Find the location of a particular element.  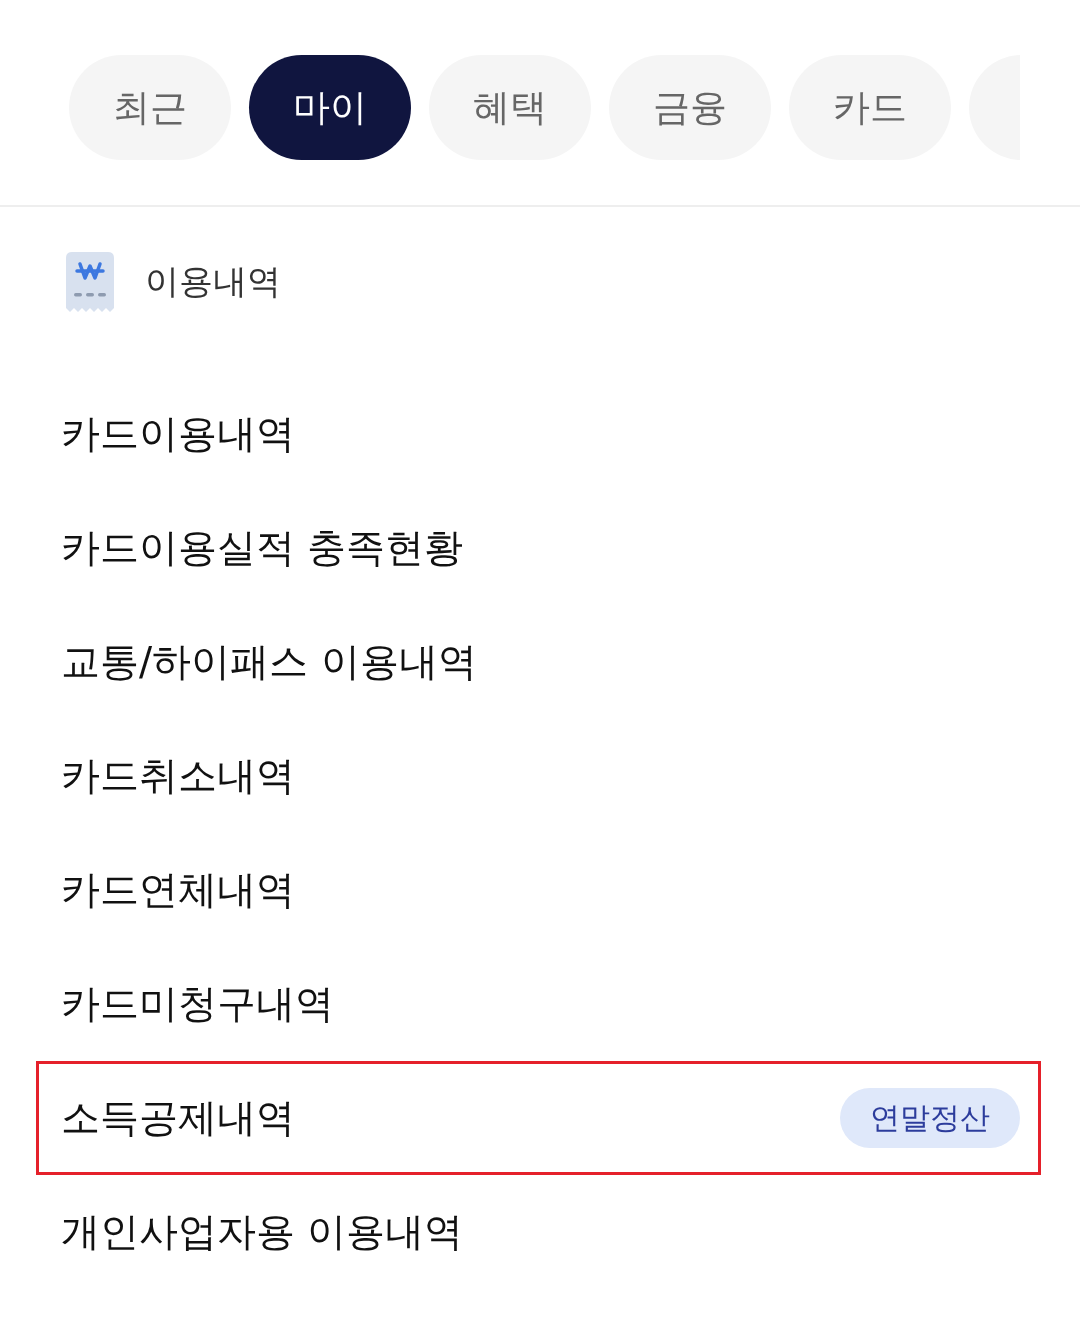

category-tab: 최근 is located at coordinates (150, 107).